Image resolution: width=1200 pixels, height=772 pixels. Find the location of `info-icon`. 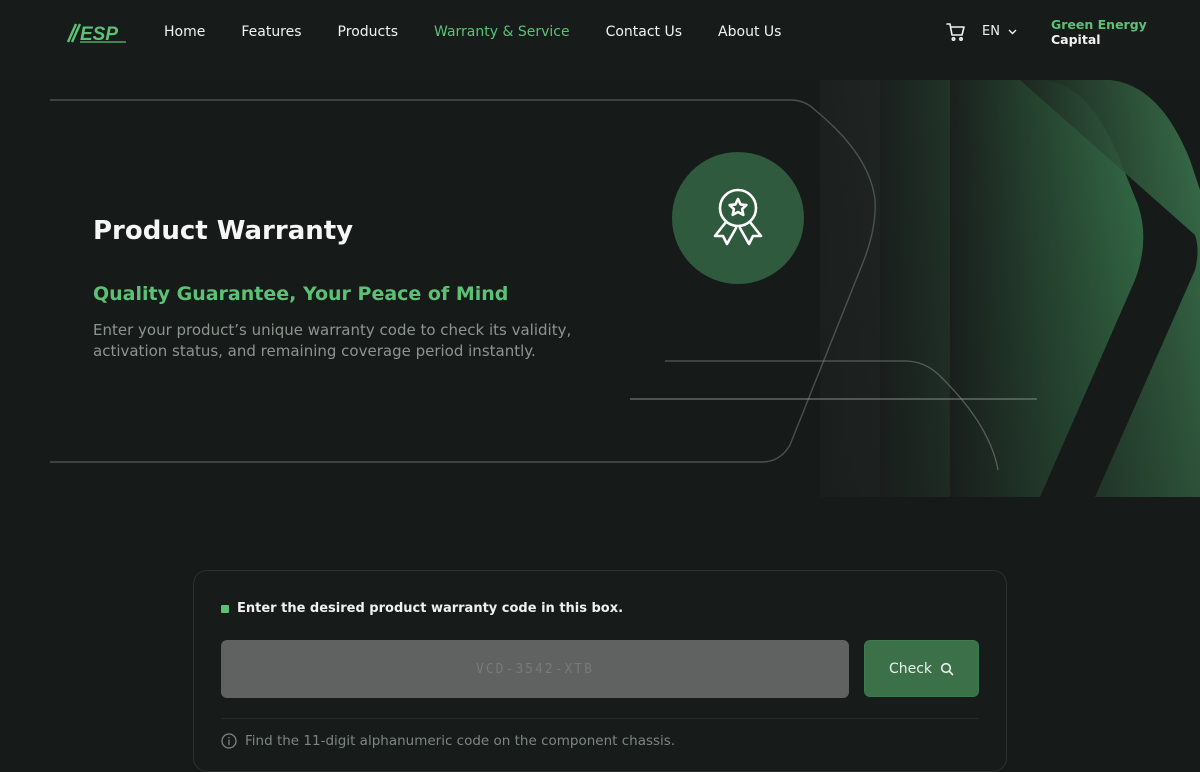

info-icon is located at coordinates (229, 741).